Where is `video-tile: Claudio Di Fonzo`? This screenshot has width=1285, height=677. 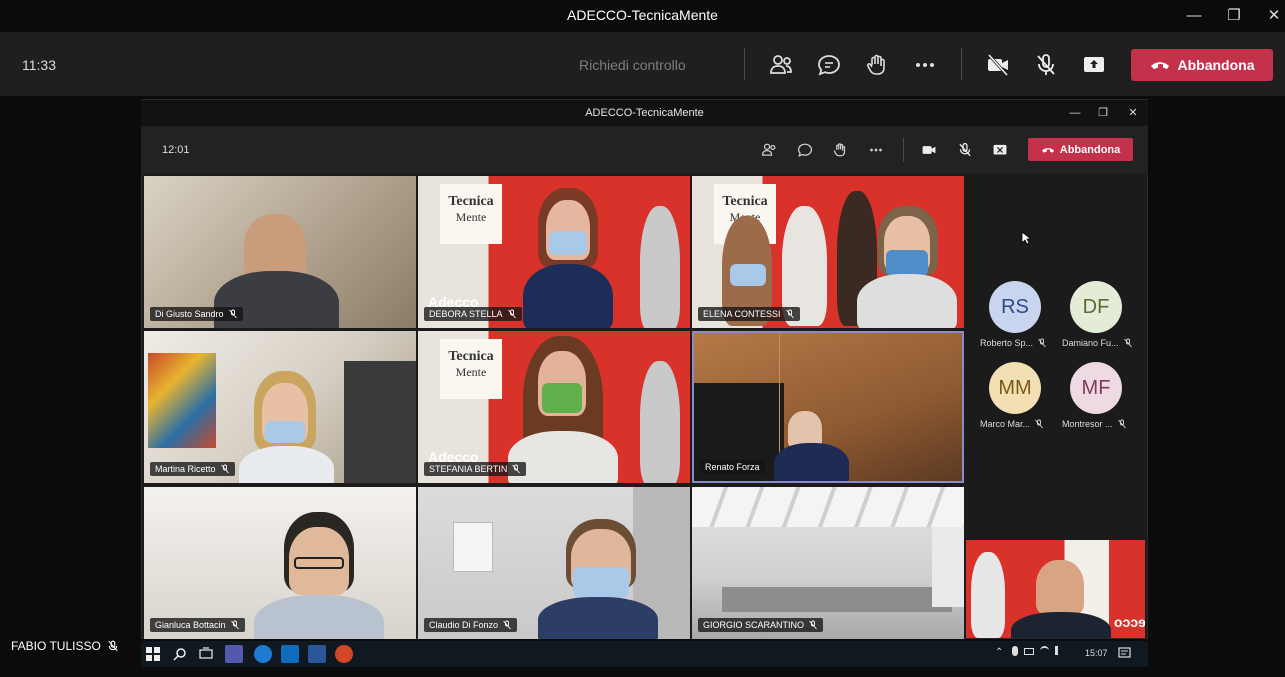 video-tile: Claudio Di Fonzo is located at coordinates (554, 563).